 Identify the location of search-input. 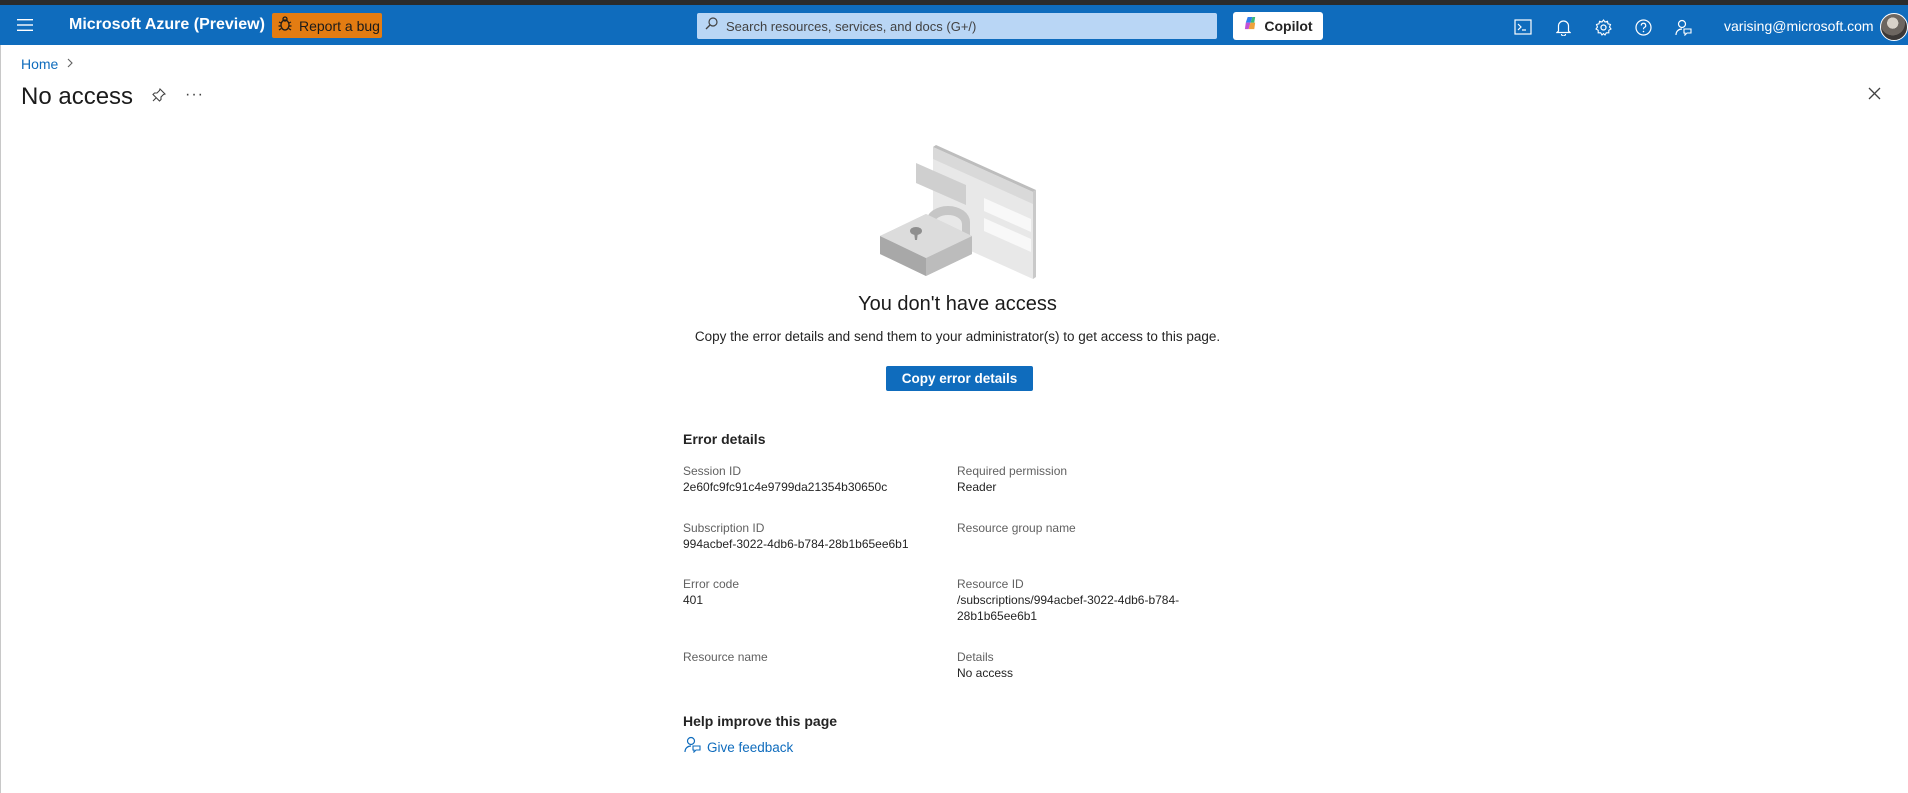
(971, 26).